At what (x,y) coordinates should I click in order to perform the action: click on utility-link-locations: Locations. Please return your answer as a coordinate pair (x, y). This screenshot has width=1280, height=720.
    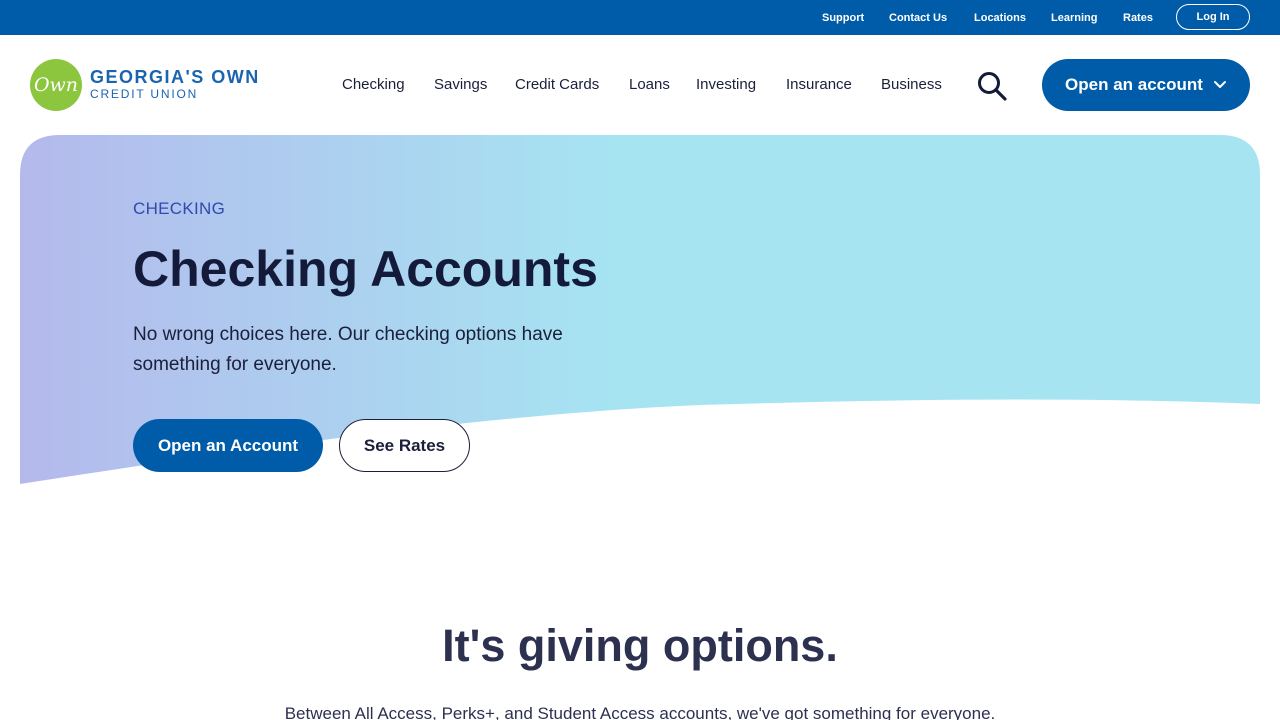
    Looking at the image, I should click on (1000, 18).